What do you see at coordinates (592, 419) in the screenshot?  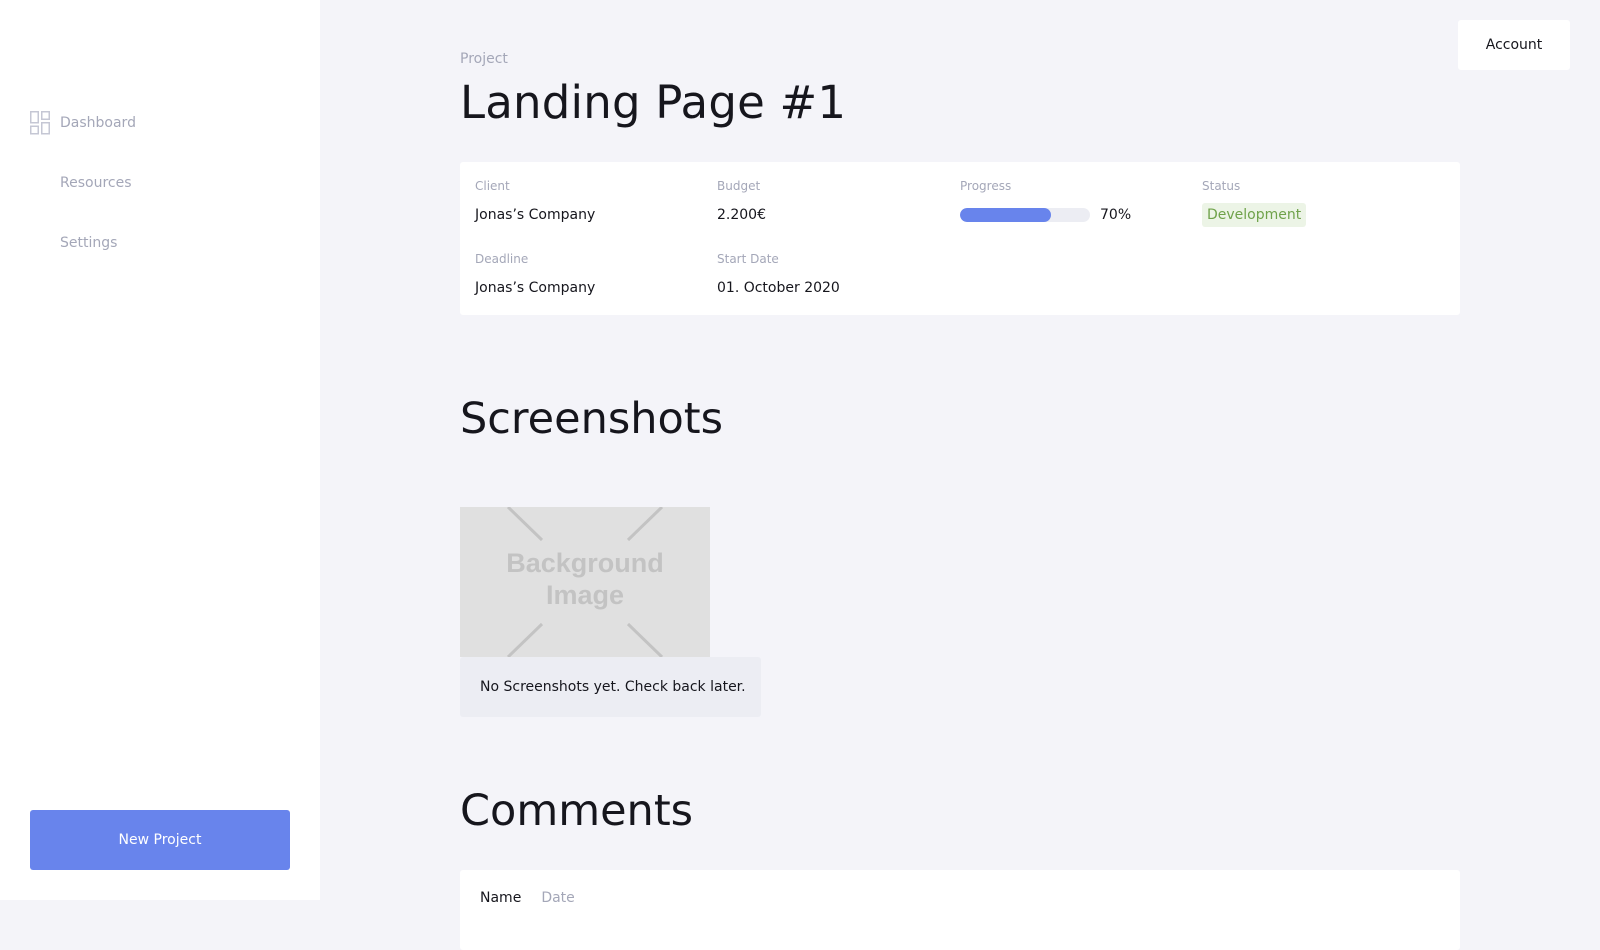 I see `screenshots-heading: Screenshots` at bounding box center [592, 419].